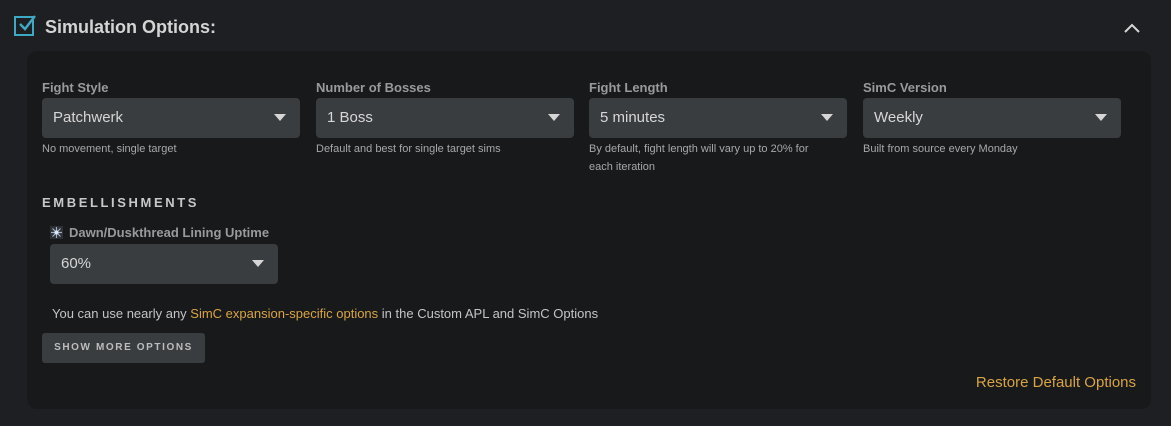 Image resolution: width=1171 pixels, height=426 pixels. I want to click on info-suffix: in the Custom APL and SimC Options, so click(488, 313).